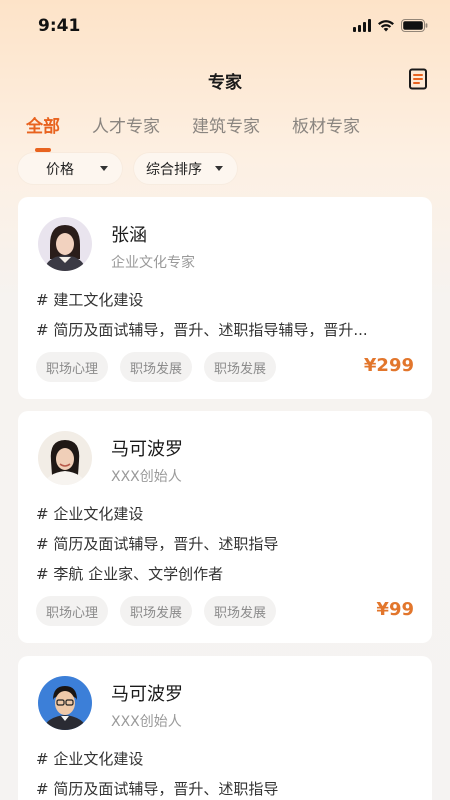  I want to click on expertise-line: # 建工文化建设, so click(90, 300).